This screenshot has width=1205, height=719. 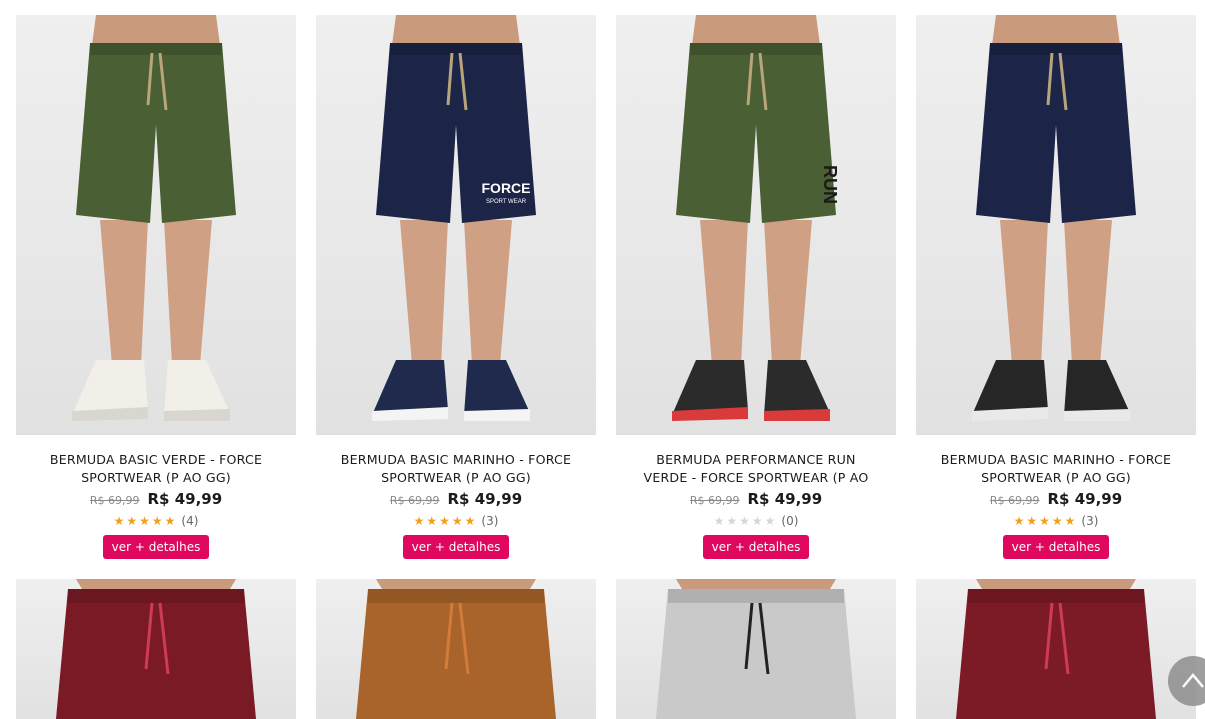 What do you see at coordinates (1193, 680) in the screenshot?
I see `chevron-up-icon` at bounding box center [1193, 680].